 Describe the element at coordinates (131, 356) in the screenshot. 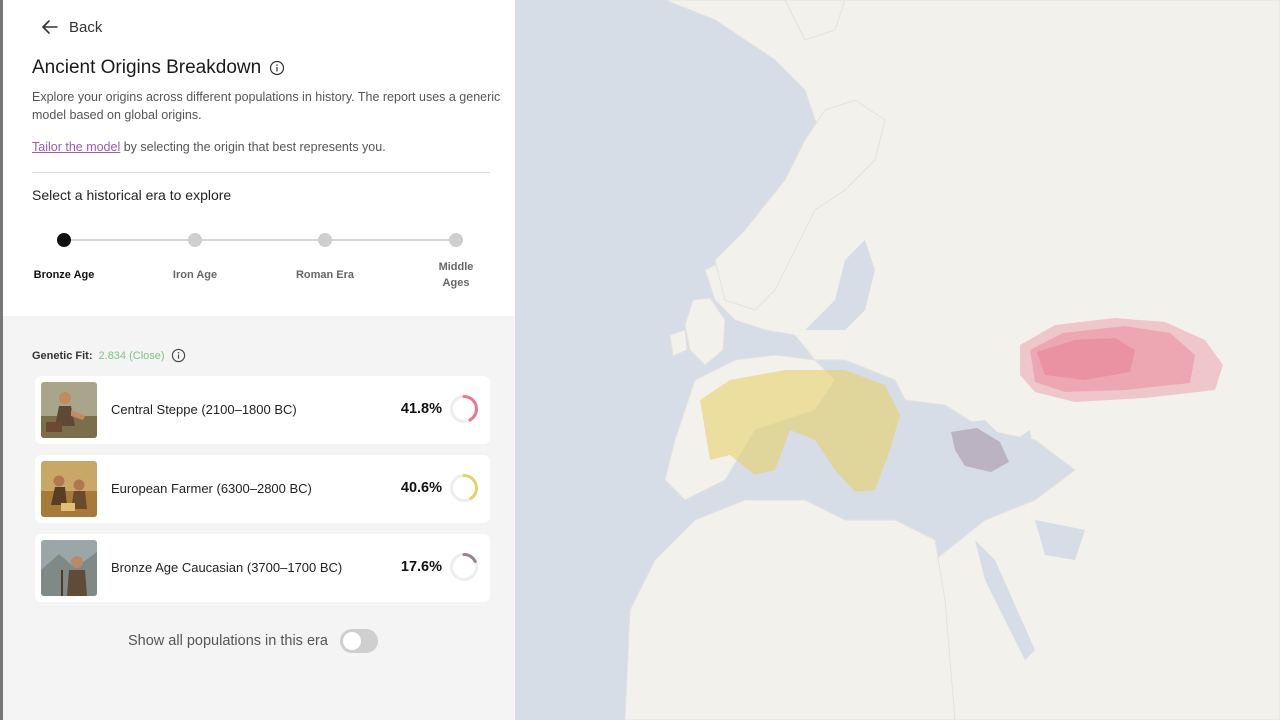

I see `genetic-fit-value: 2.834 (Close)` at that location.